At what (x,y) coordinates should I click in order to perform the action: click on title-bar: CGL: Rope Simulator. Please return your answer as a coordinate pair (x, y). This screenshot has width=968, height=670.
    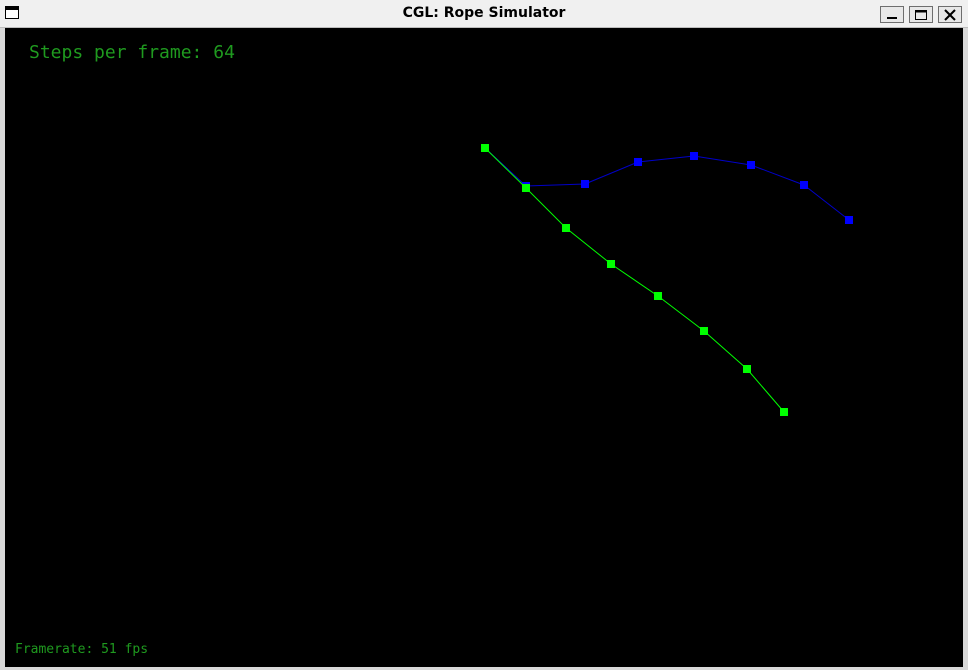
    Looking at the image, I should click on (484, 14).